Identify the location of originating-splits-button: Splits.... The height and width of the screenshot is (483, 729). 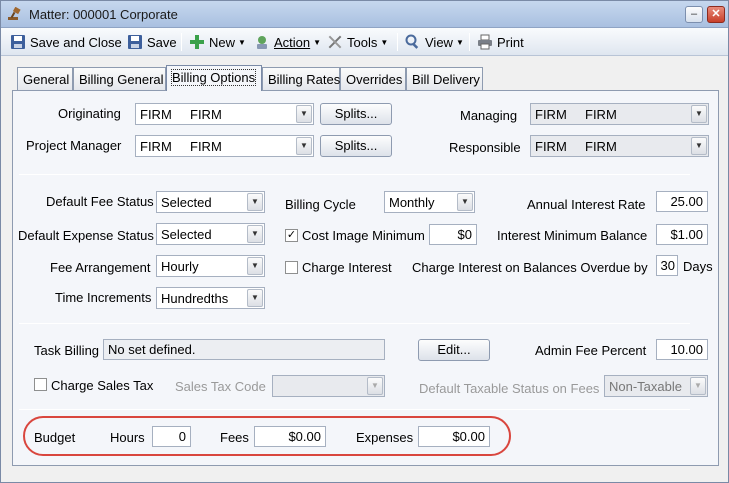
(356, 114).